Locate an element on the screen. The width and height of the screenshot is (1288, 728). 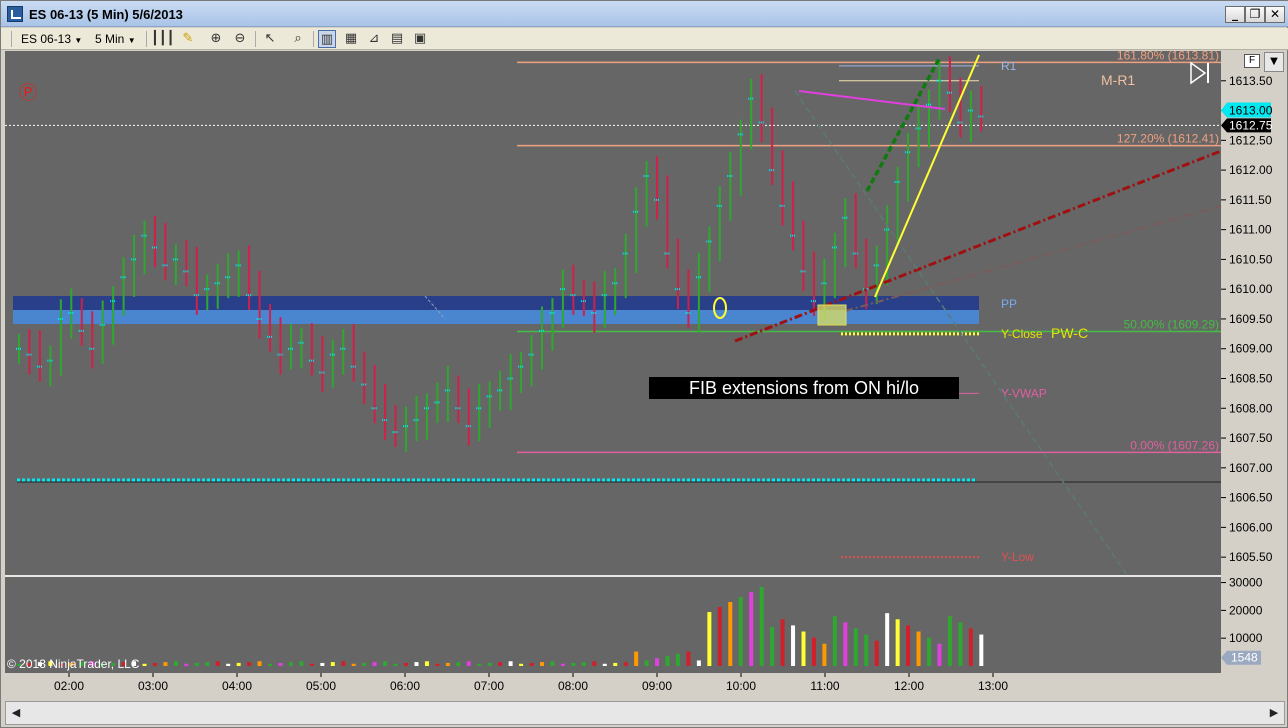
annotation-box: FIB extensions from ON hi/lo is located at coordinates (804, 388).